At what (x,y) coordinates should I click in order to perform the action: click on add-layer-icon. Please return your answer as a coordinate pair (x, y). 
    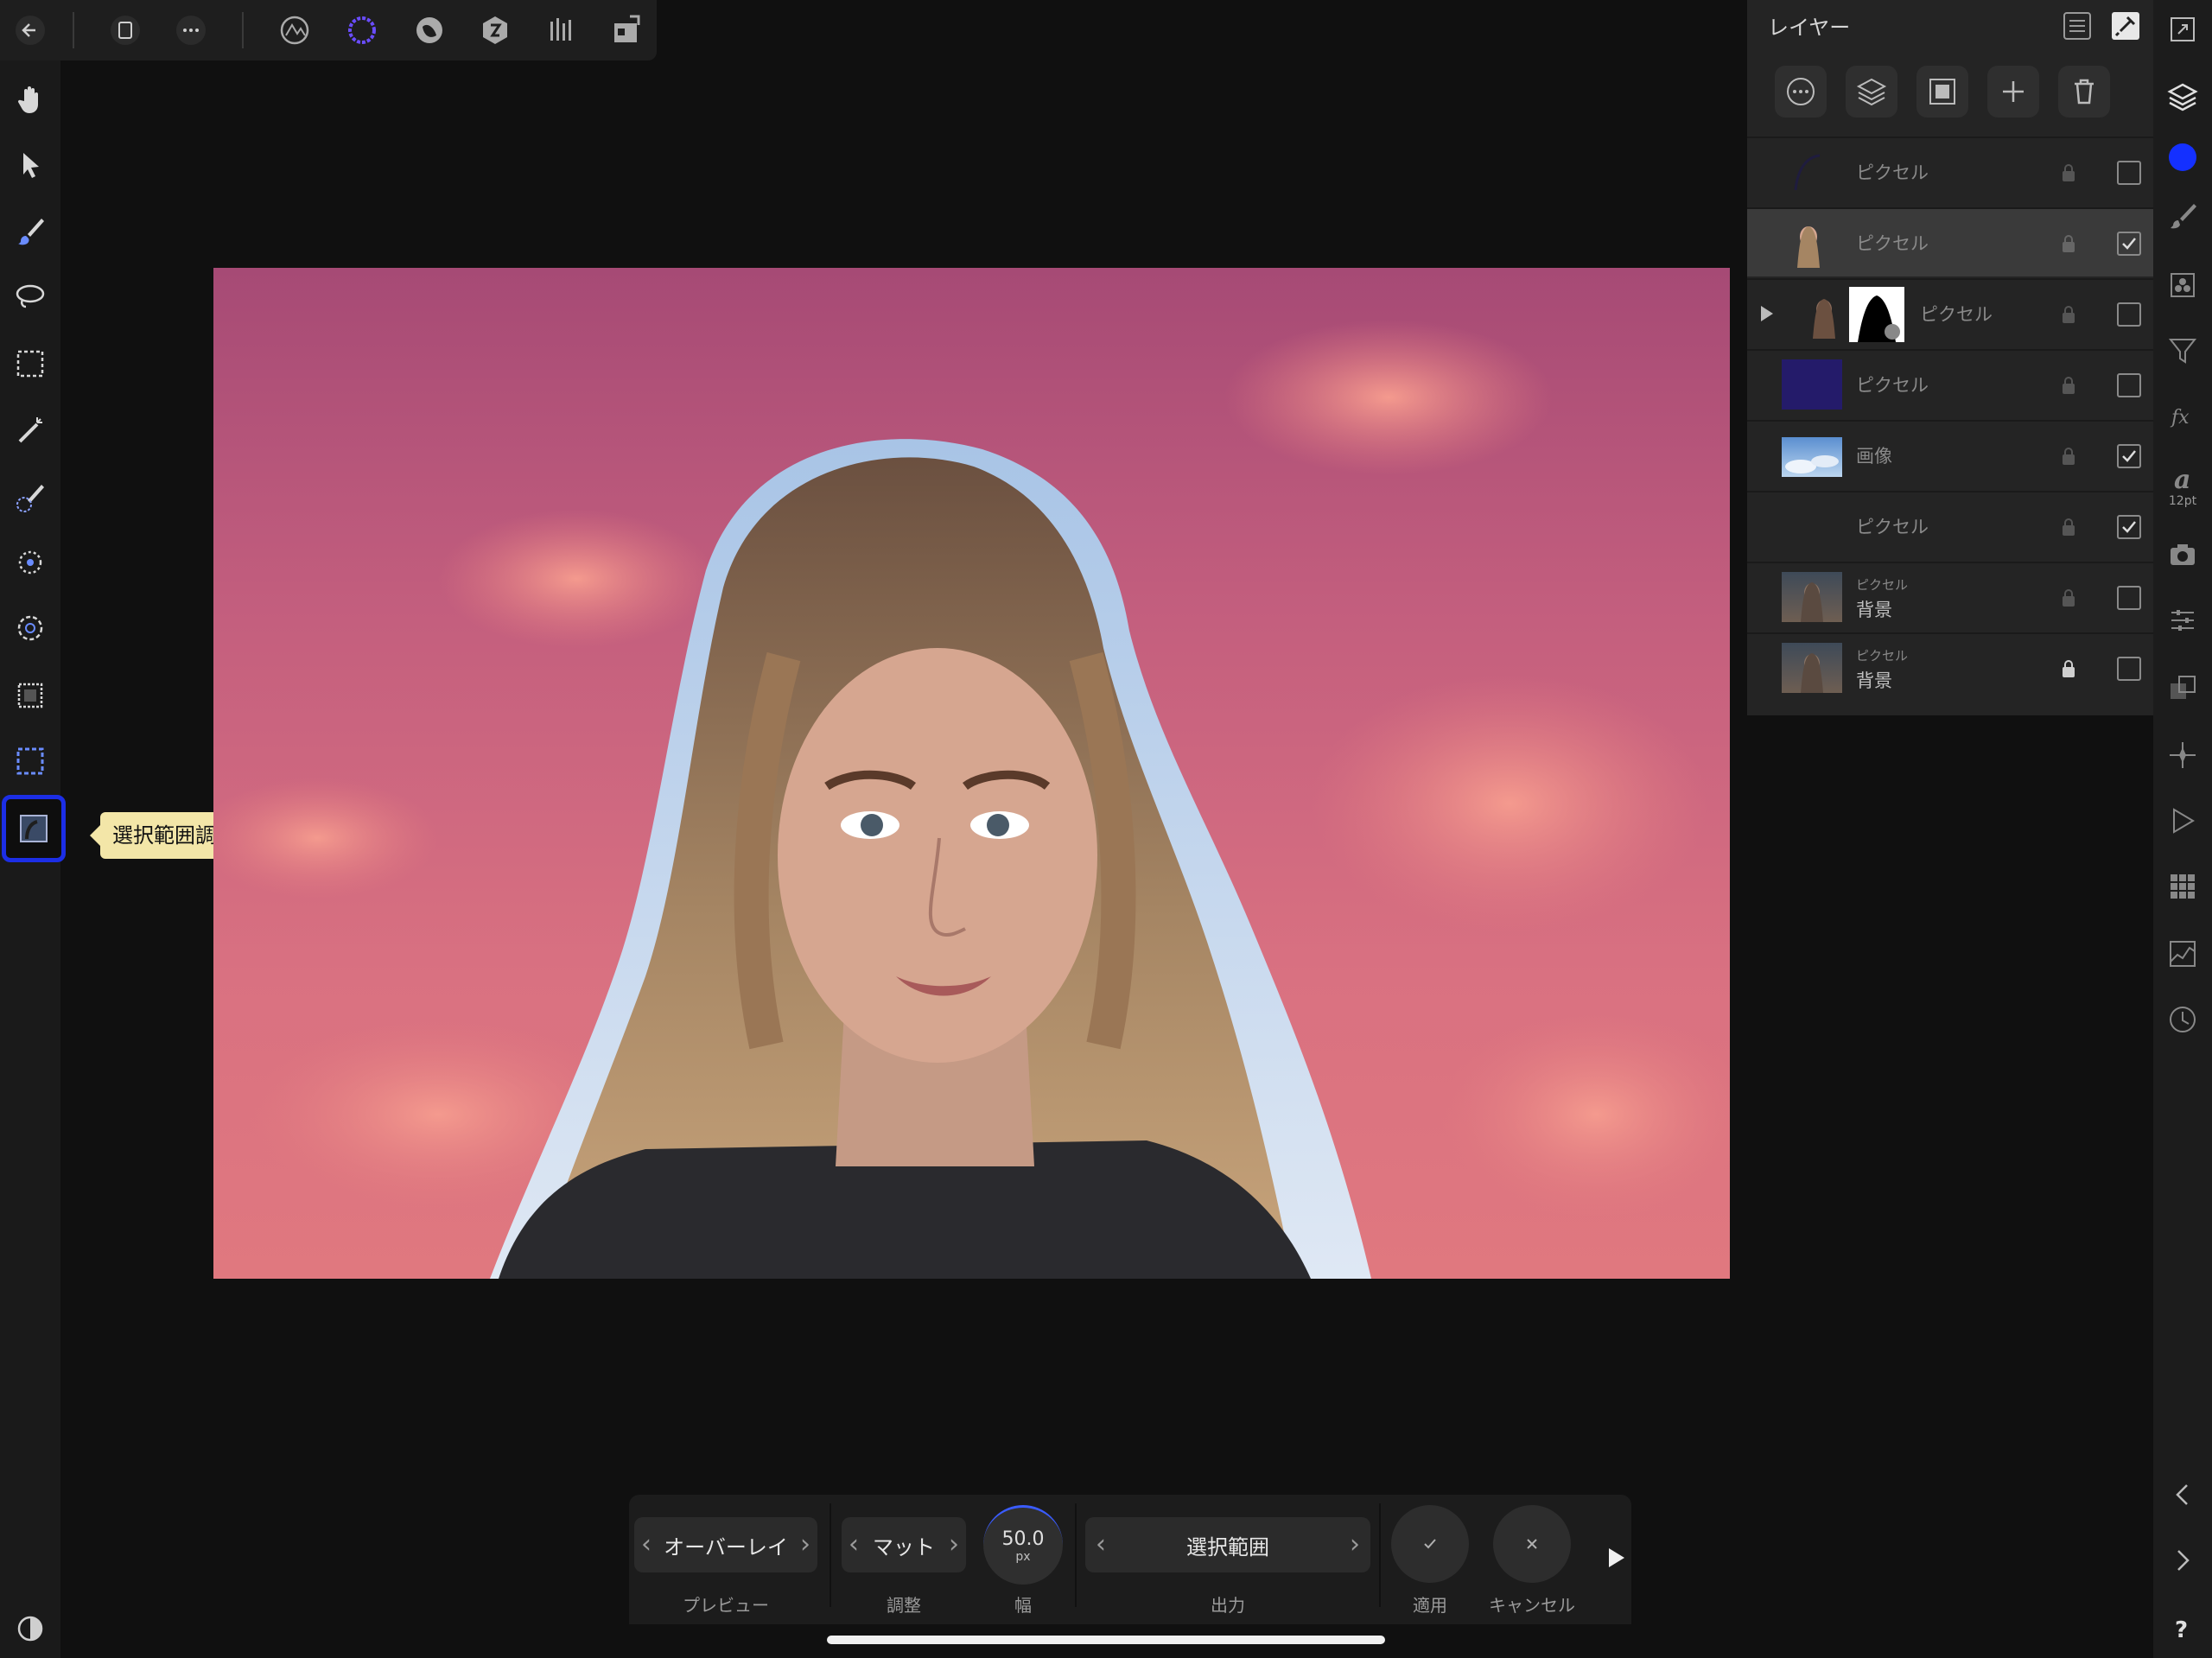
    Looking at the image, I should click on (2013, 92).